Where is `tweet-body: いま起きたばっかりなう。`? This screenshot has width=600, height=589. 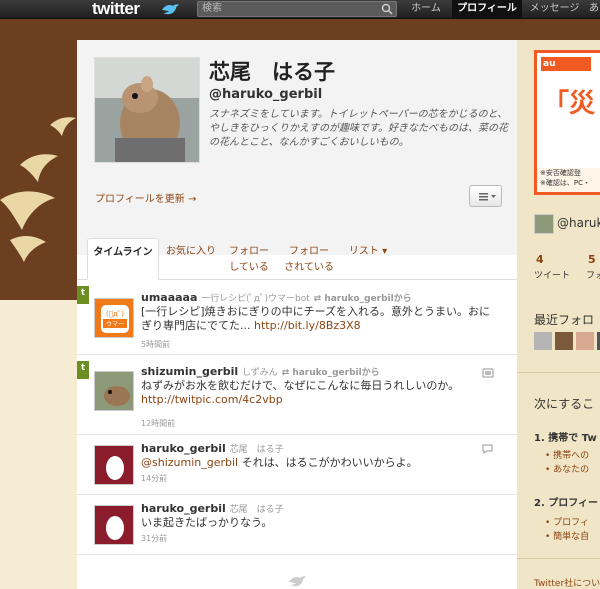
tweet-body: いま起きたばっかりなう。 is located at coordinates (207, 522).